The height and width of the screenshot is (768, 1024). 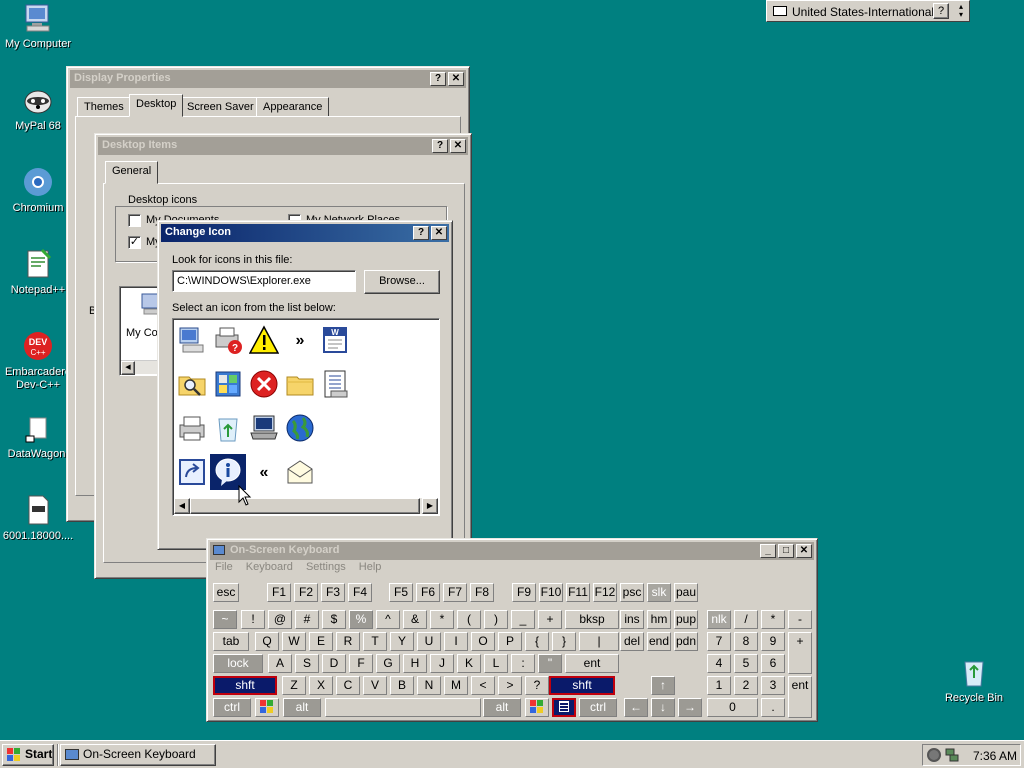 I want to click on key-numpad-enter: ent, so click(x=800, y=697).